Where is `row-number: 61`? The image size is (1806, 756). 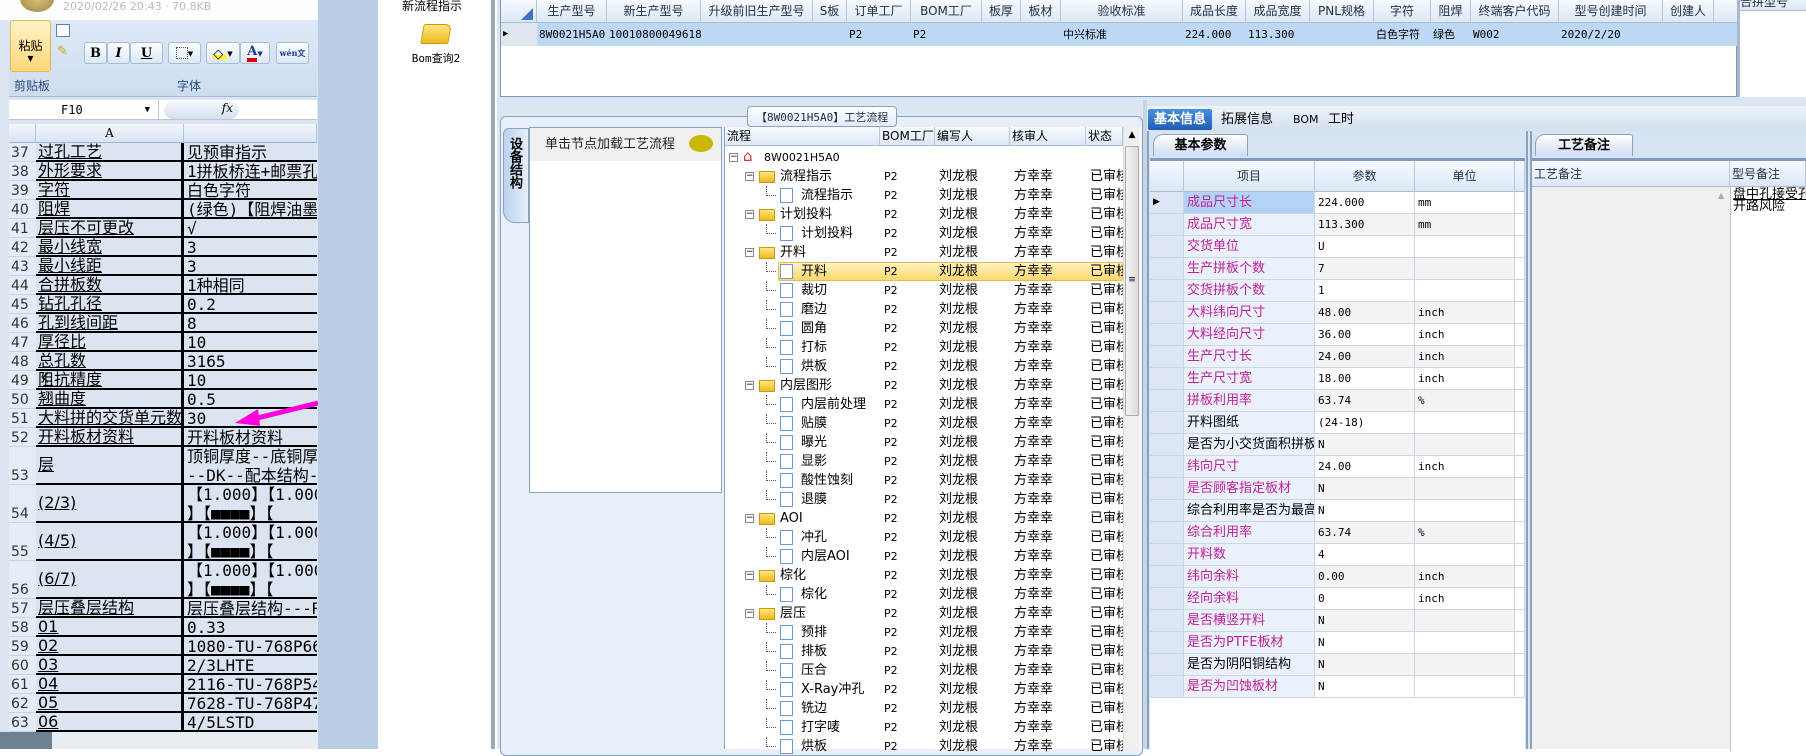
row-number: 61 is located at coordinates (22, 684).